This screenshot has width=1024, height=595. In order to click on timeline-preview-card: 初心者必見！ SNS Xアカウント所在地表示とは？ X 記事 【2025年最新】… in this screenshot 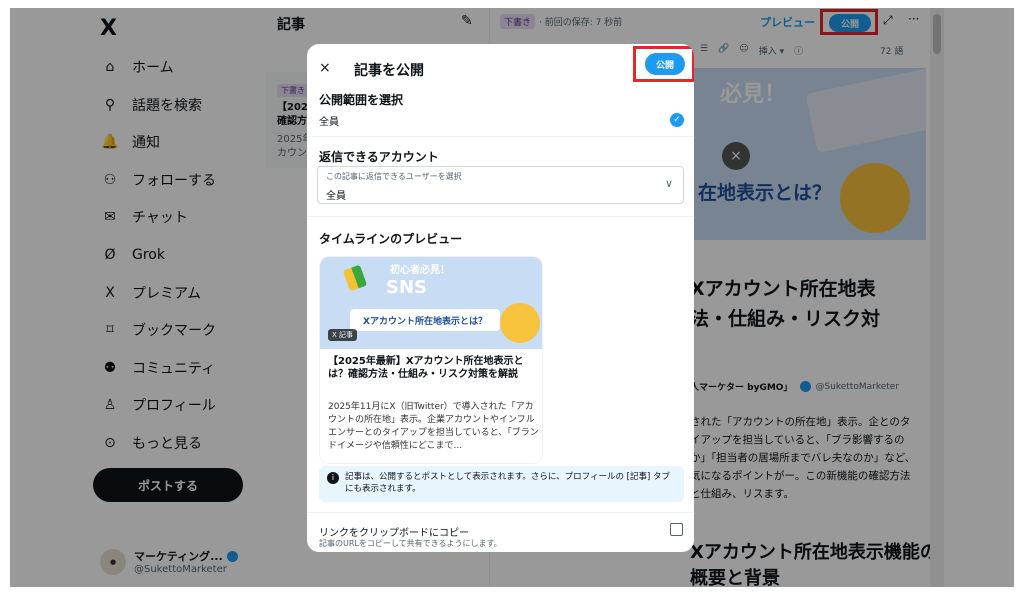, I will do `click(431, 360)`.